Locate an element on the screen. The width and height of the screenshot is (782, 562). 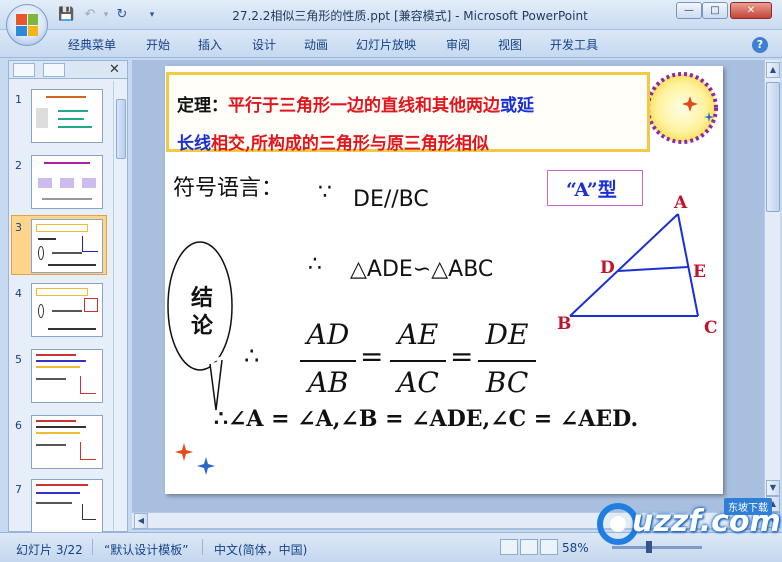
fraction-ad-ab: AD AB is located at coordinates (328, 361).